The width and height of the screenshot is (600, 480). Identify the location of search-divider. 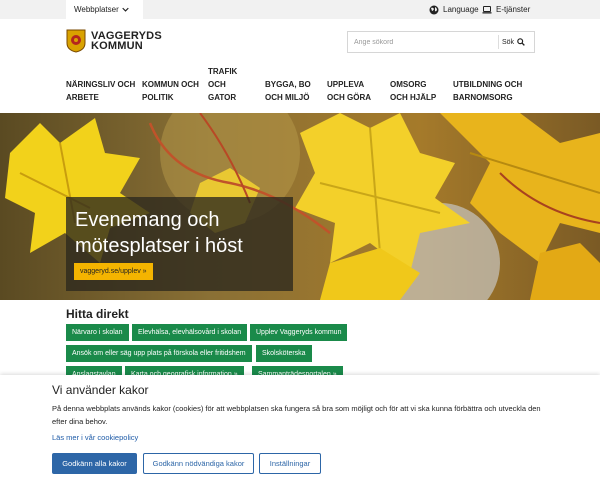
(498, 42).